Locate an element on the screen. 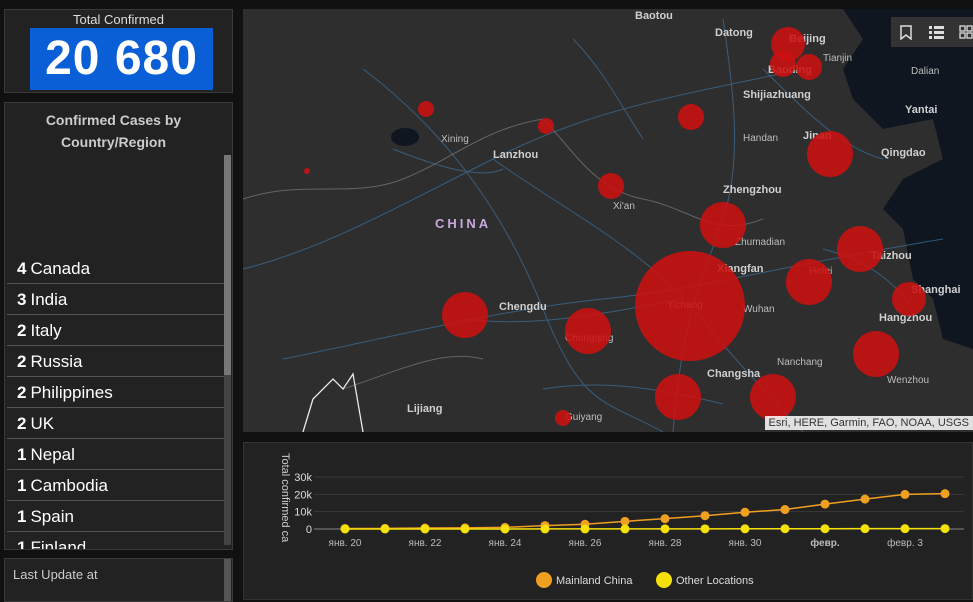  legend-label: Other Locations is located at coordinates (715, 581).